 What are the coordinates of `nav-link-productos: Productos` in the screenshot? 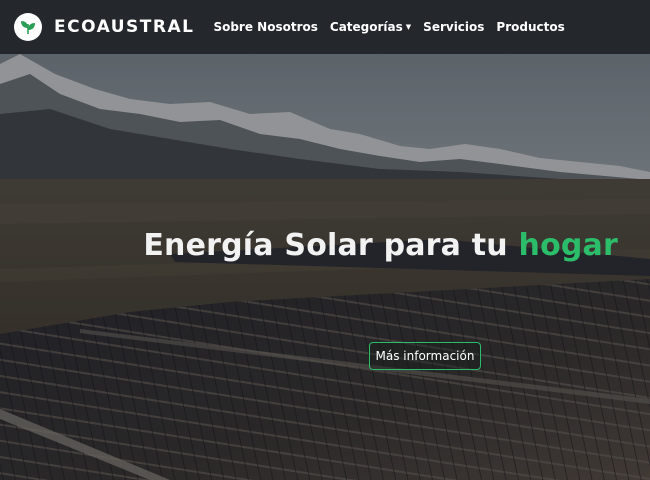 It's located at (530, 27).